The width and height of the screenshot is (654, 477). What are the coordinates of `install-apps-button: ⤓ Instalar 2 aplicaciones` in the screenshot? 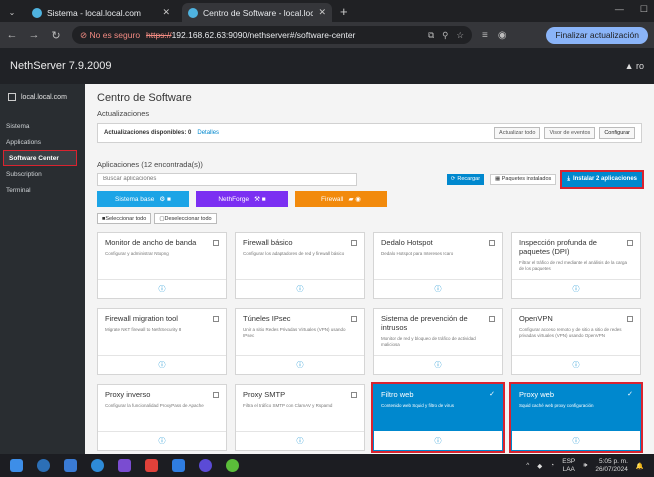 It's located at (602, 179).